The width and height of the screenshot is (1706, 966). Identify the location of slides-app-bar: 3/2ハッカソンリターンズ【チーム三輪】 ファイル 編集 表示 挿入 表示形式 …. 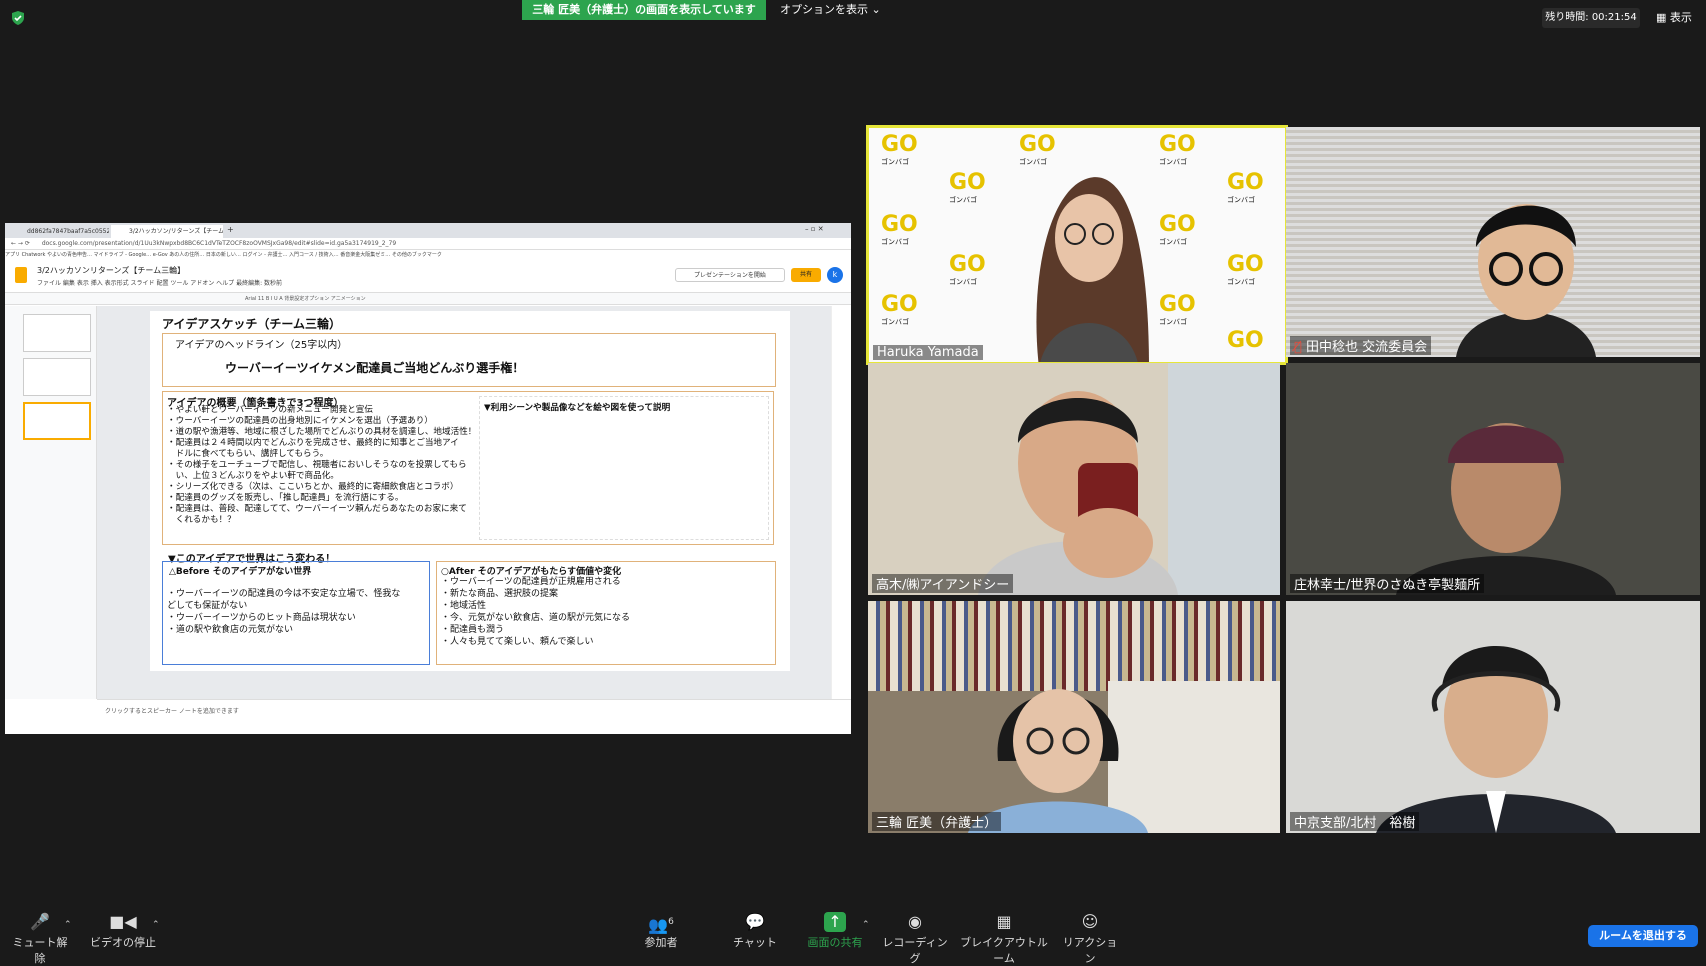
(428, 277).